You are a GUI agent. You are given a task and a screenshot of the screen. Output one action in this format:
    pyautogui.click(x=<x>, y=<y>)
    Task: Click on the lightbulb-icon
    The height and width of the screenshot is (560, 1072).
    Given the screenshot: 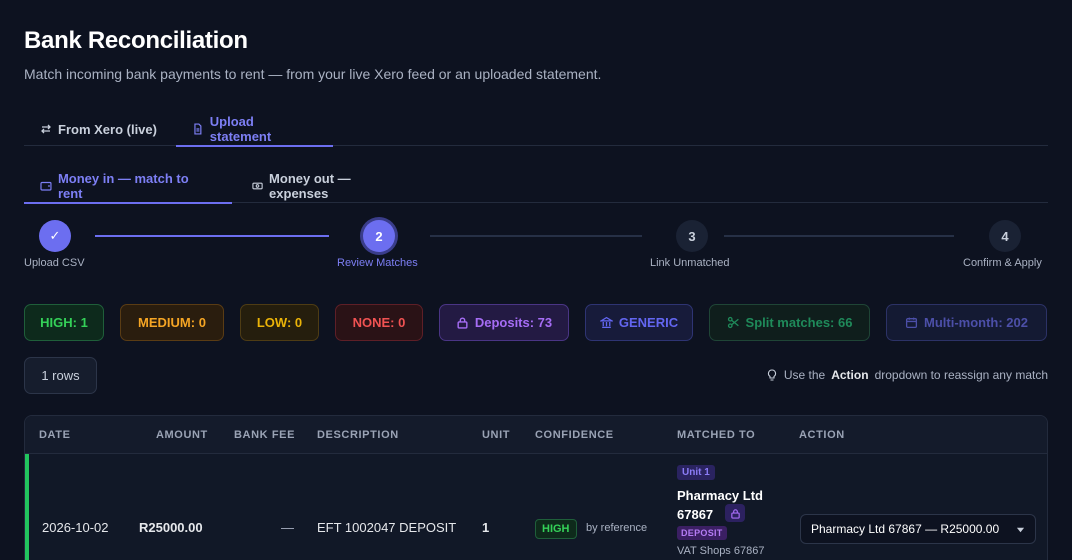 What is the action you would take?
    pyautogui.click(x=771, y=374)
    